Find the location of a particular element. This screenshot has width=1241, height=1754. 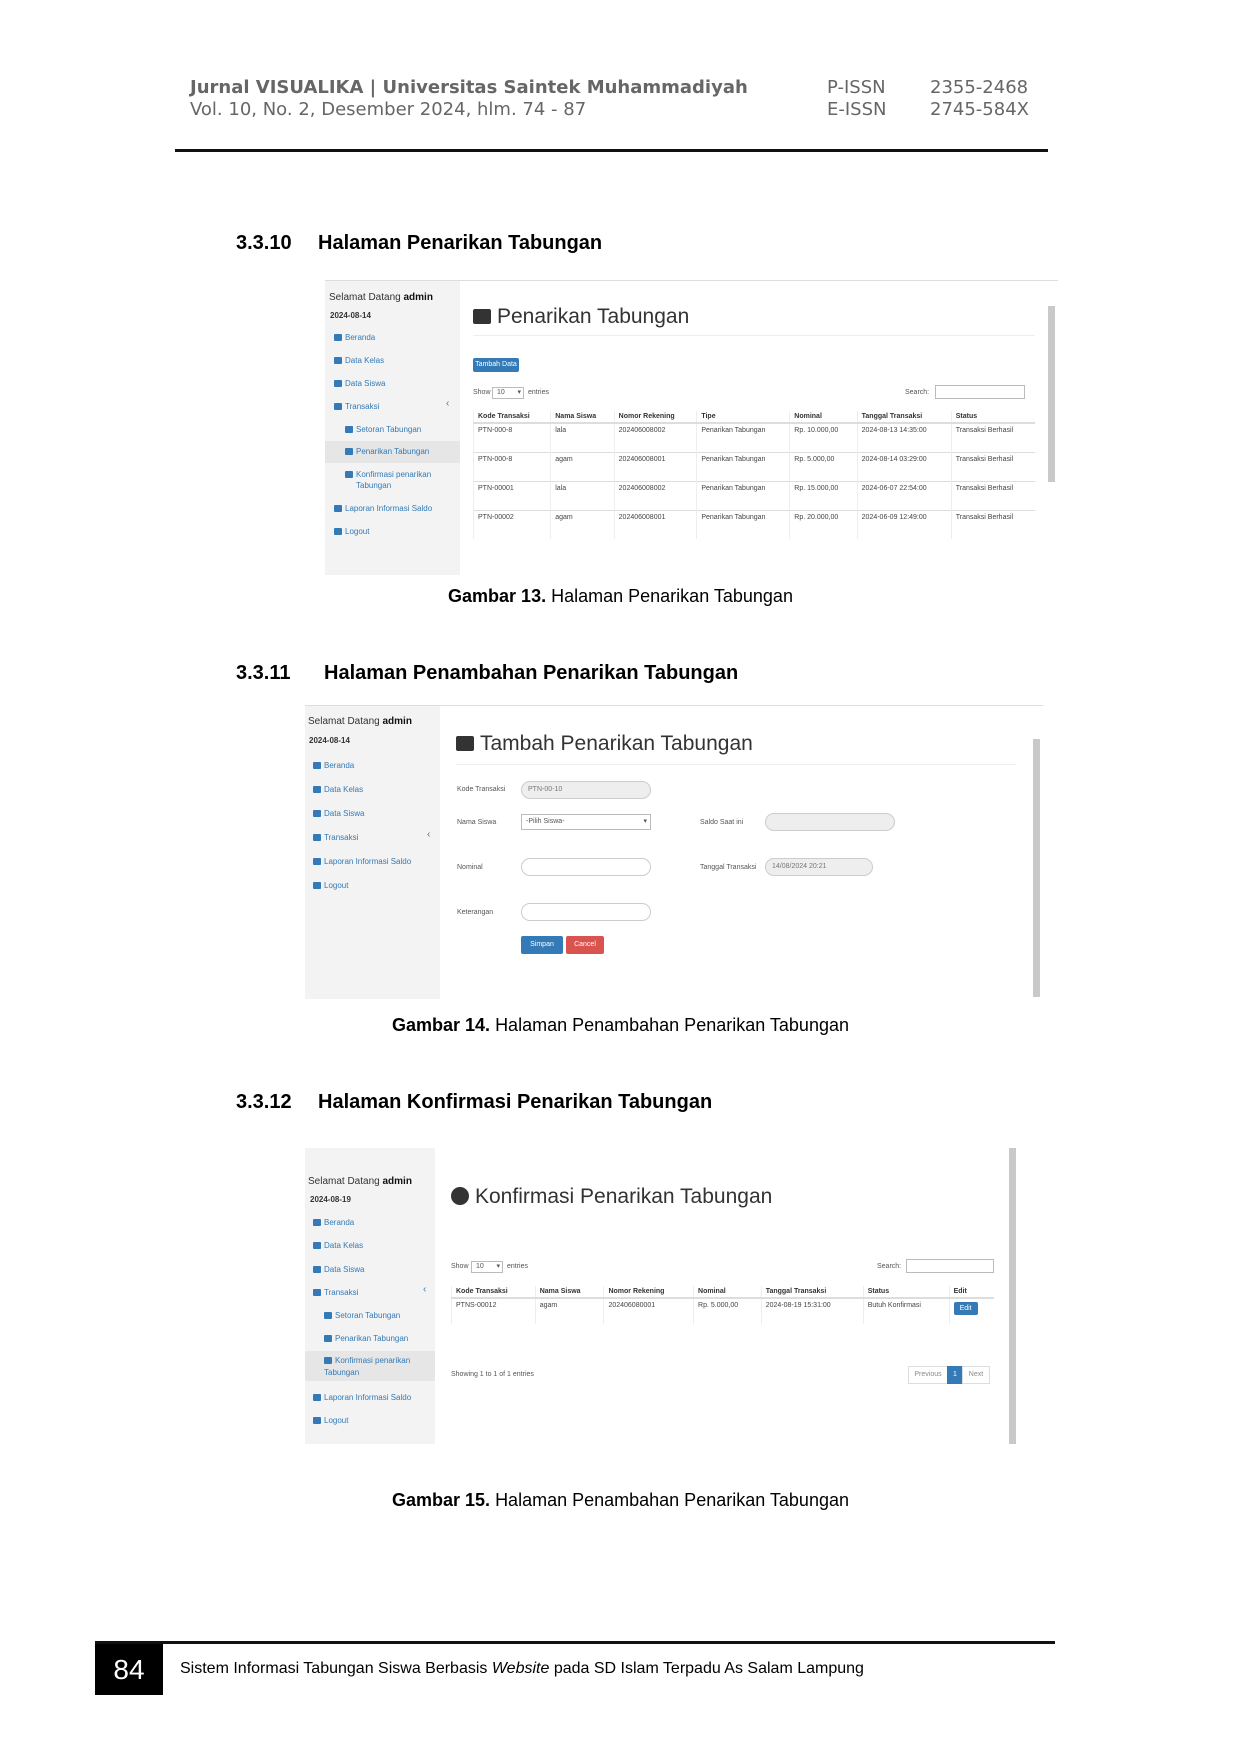

edit-button: Edit is located at coordinates (965, 1308).